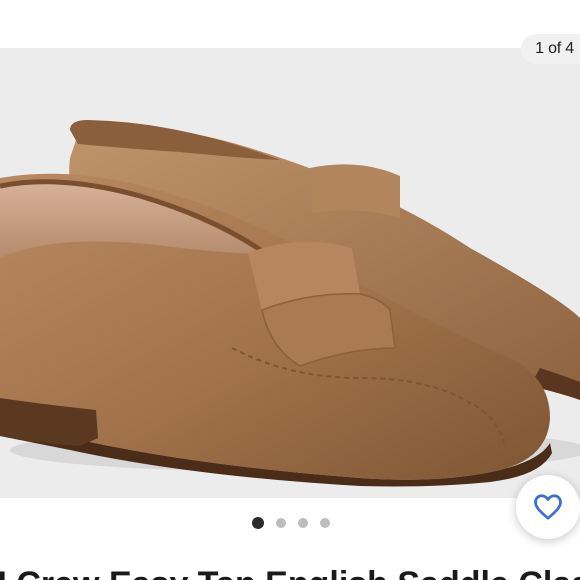 The height and width of the screenshot is (580, 580). I want to click on heart-outline-icon, so click(548, 507).